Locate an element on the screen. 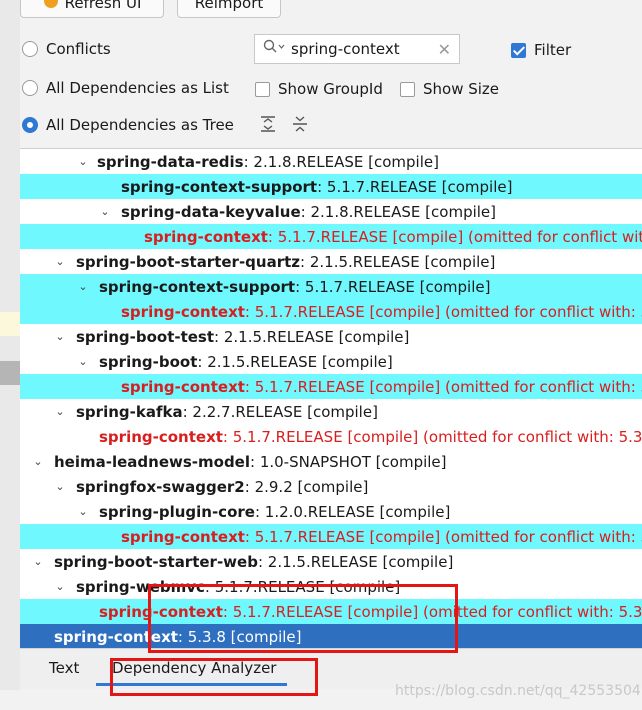 The image size is (642, 710). tab-text: Text is located at coordinates (64, 668).